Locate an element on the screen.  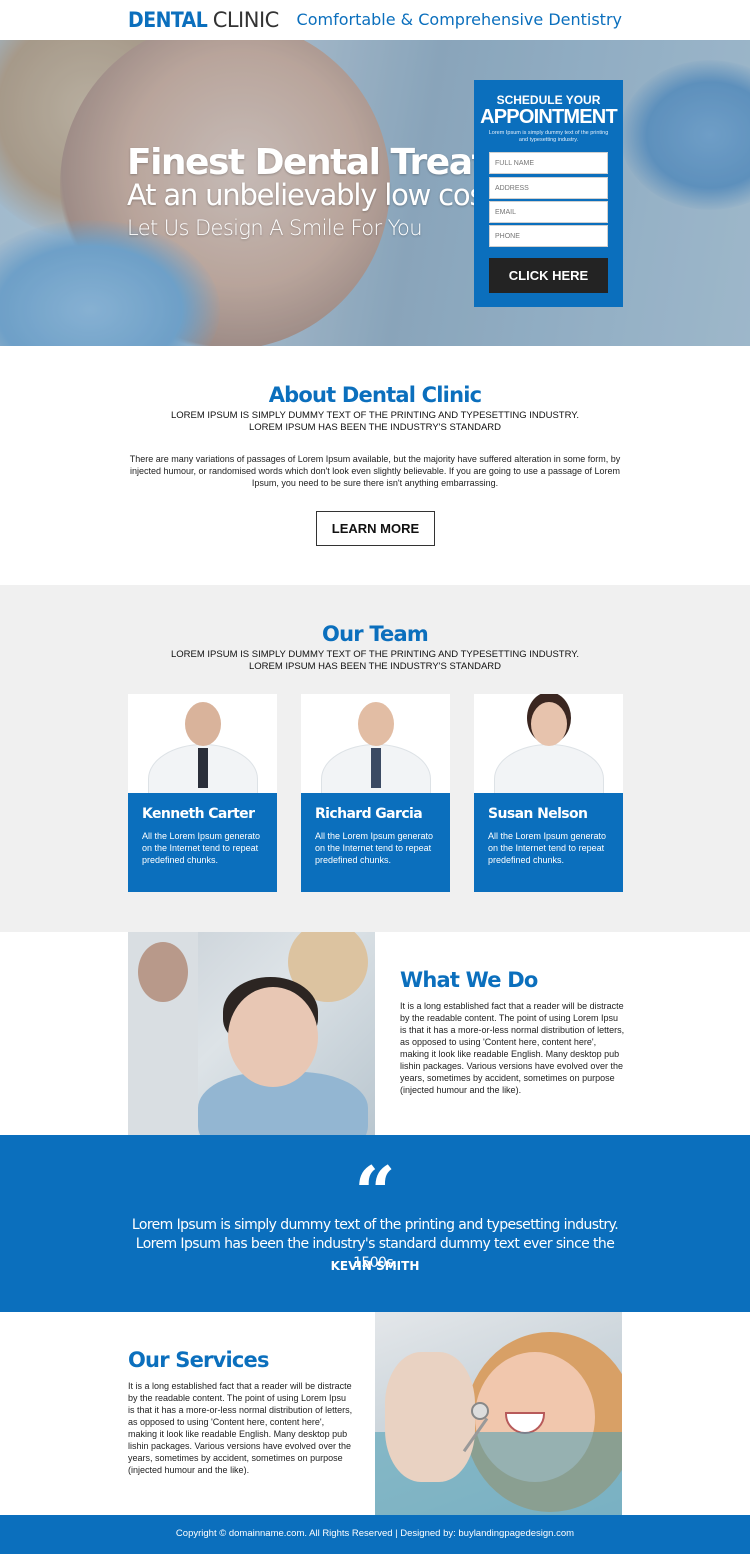
team-member-name: Susan Nelson is located at coordinates (538, 814).